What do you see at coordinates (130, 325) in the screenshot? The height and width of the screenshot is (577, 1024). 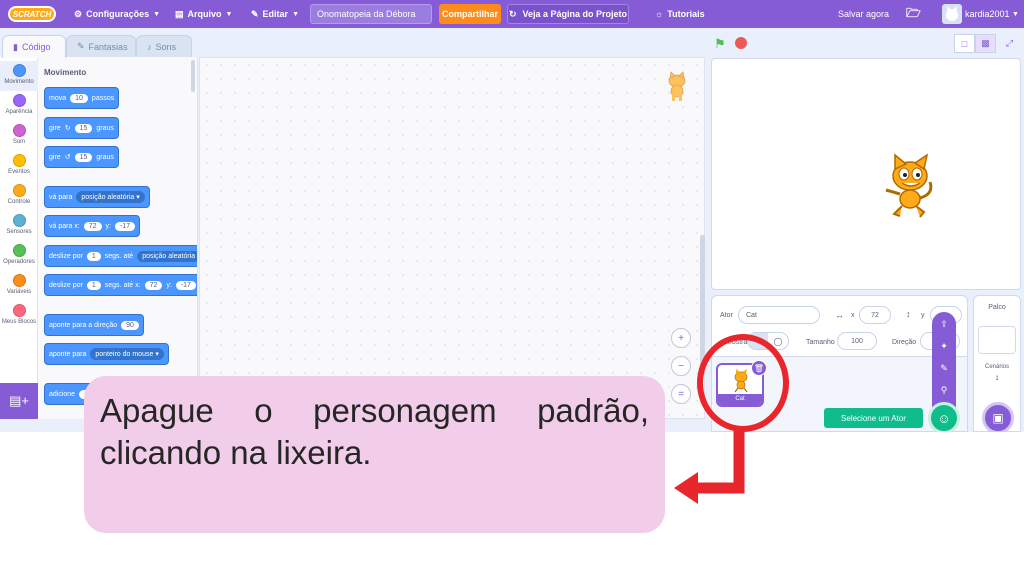 I see `block-input: 90` at bounding box center [130, 325].